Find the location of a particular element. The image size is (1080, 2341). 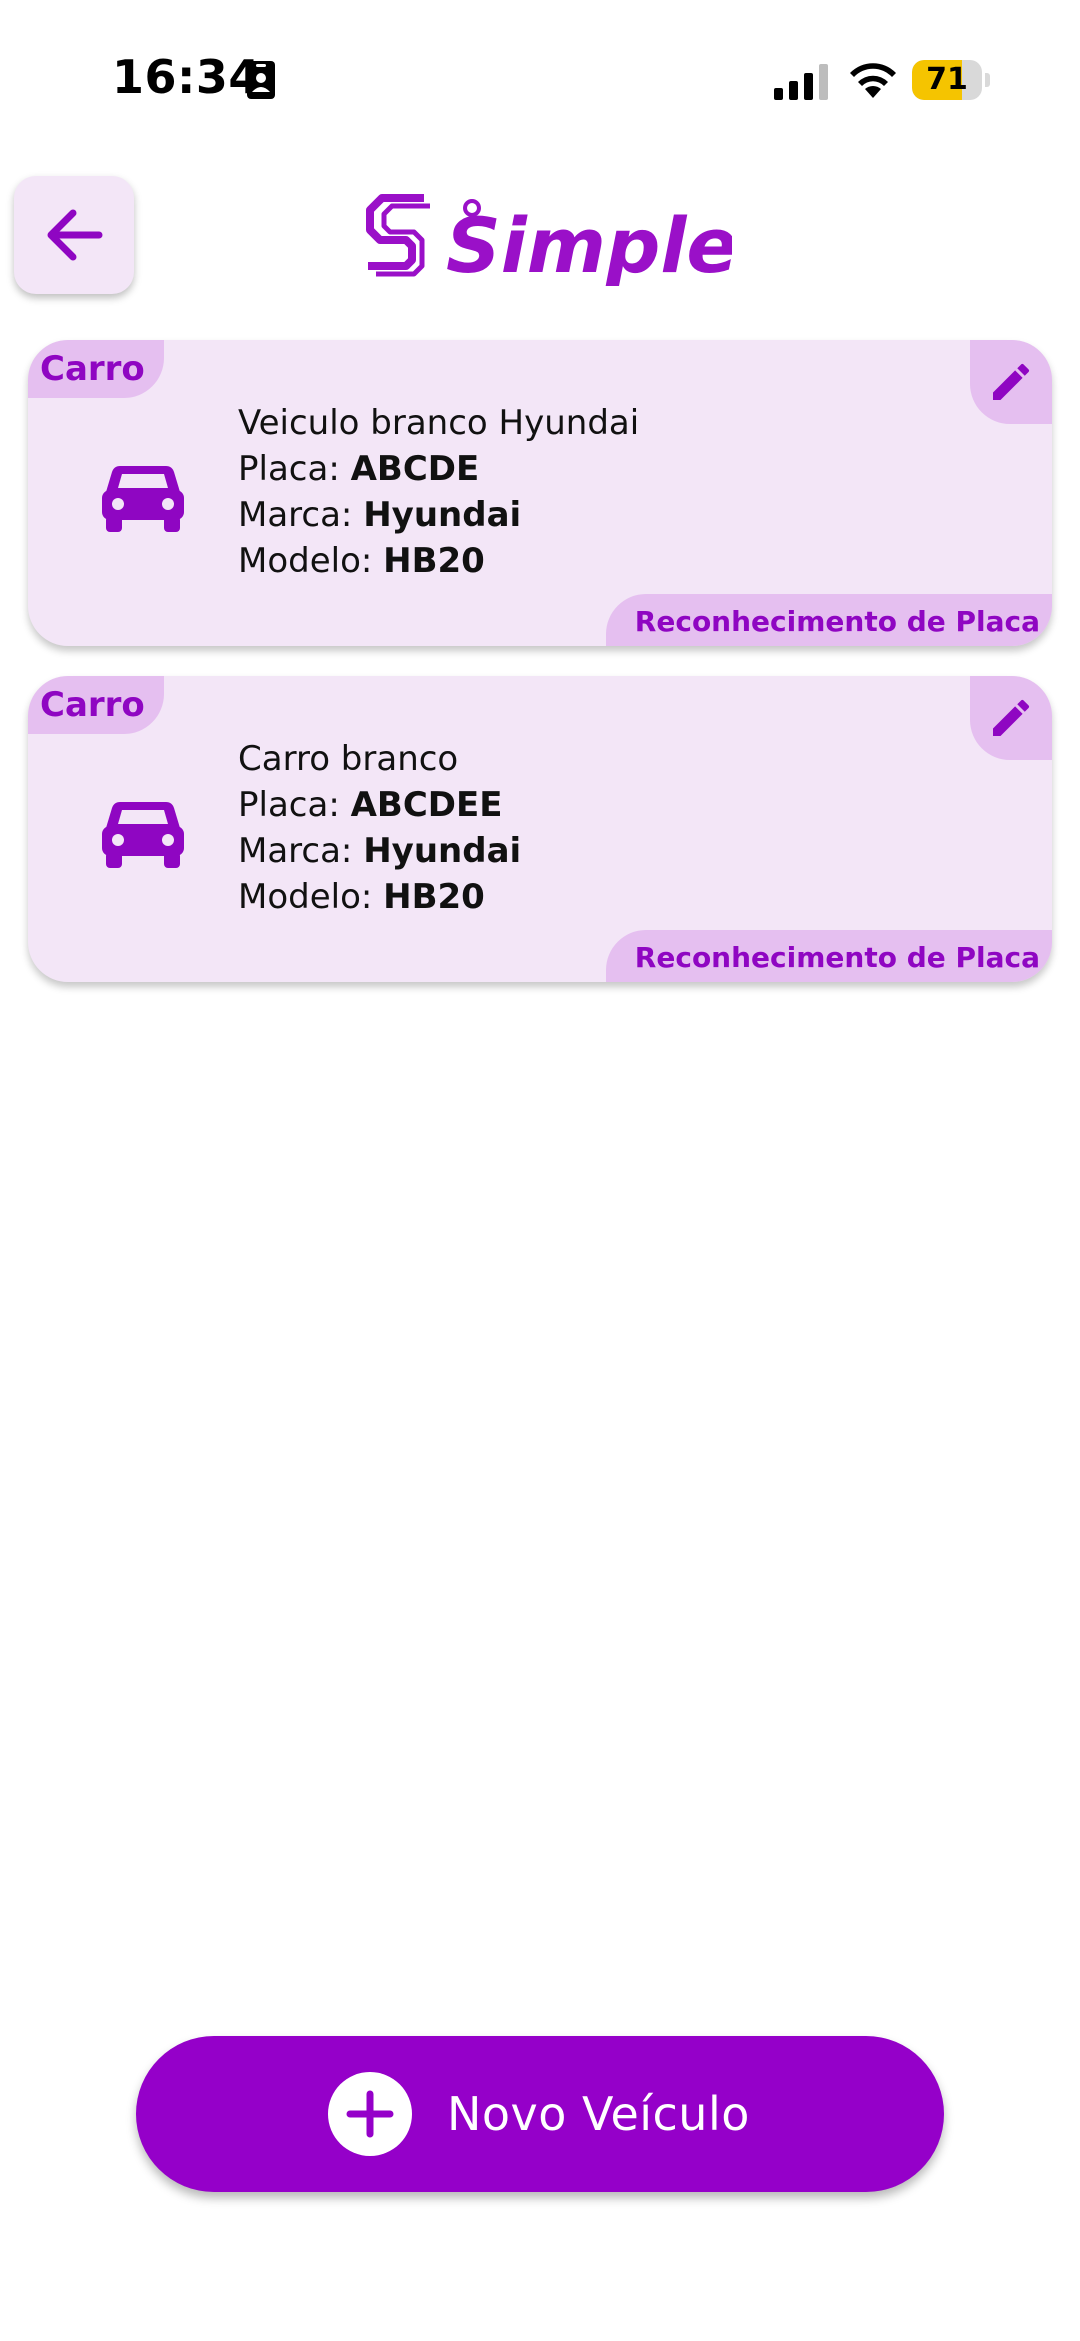

vehicle-plate-line: Placa: ABCDE is located at coordinates (438, 469).